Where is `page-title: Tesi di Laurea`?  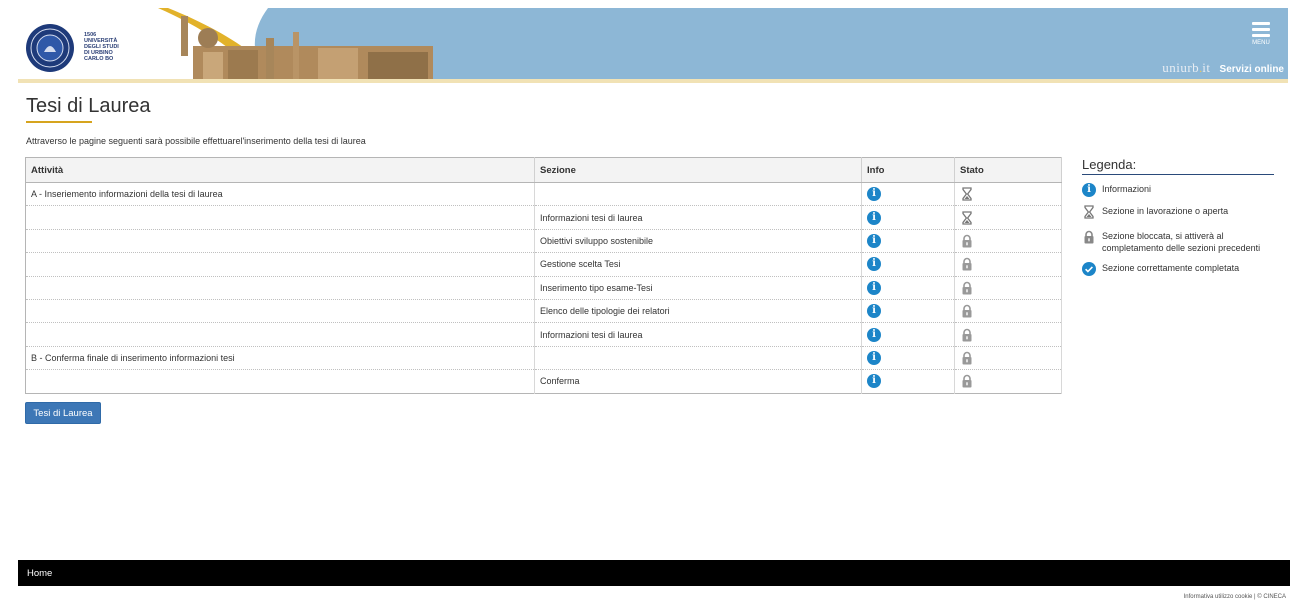
page-title: Tesi di Laurea is located at coordinates (88, 106).